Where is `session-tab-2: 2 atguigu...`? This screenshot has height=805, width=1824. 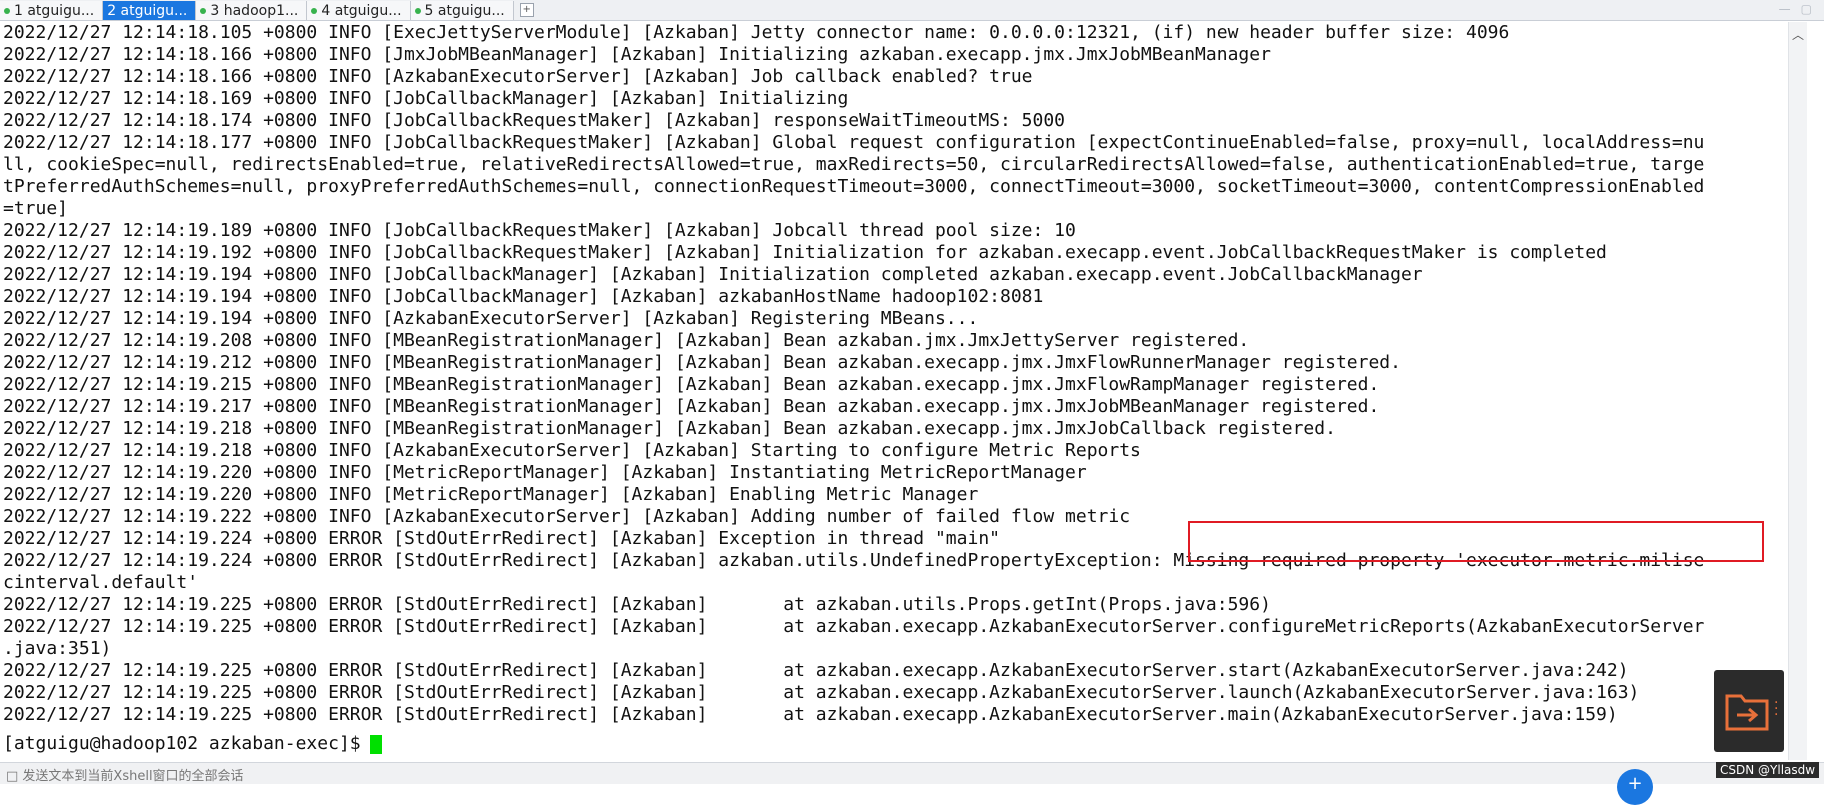 session-tab-2: 2 atguigu... is located at coordinates (150, 10).